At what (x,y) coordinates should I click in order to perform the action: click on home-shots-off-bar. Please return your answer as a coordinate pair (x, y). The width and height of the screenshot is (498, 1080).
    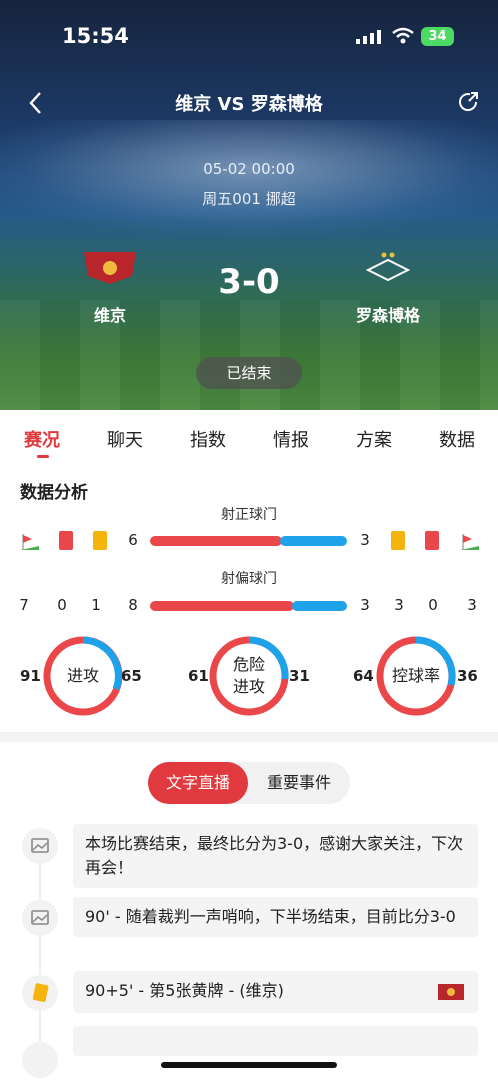
    Looking at the image, I should click on (222, 606).